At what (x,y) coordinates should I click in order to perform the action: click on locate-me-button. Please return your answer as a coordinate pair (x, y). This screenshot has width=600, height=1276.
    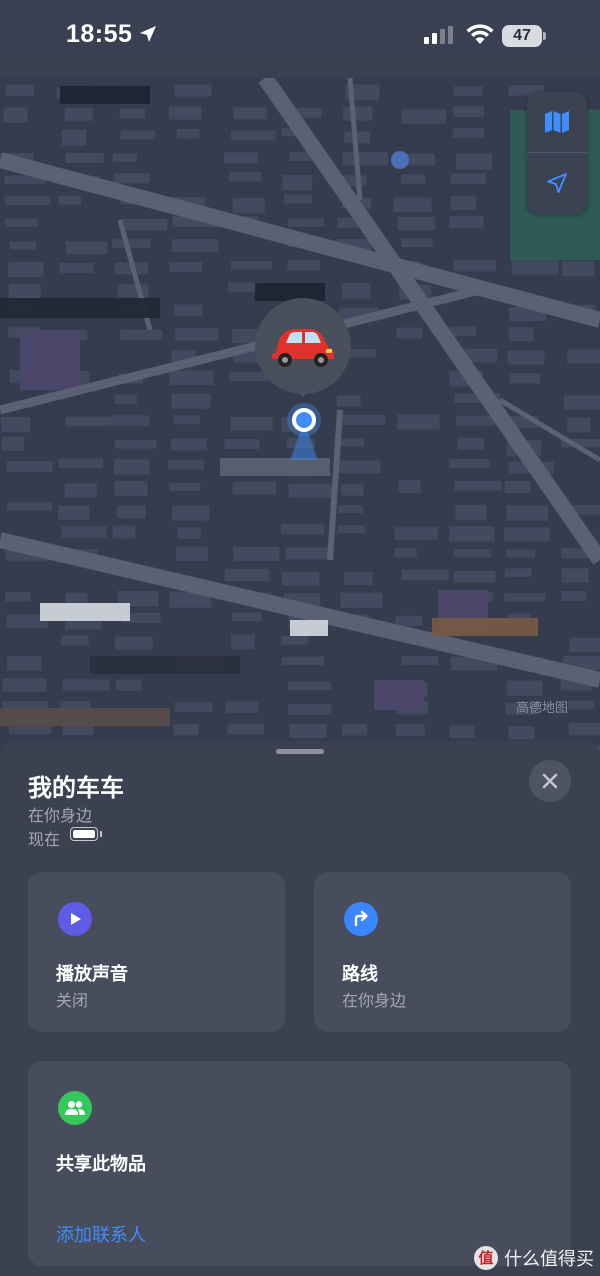
    Looking at the image, I should click on (557, 183).